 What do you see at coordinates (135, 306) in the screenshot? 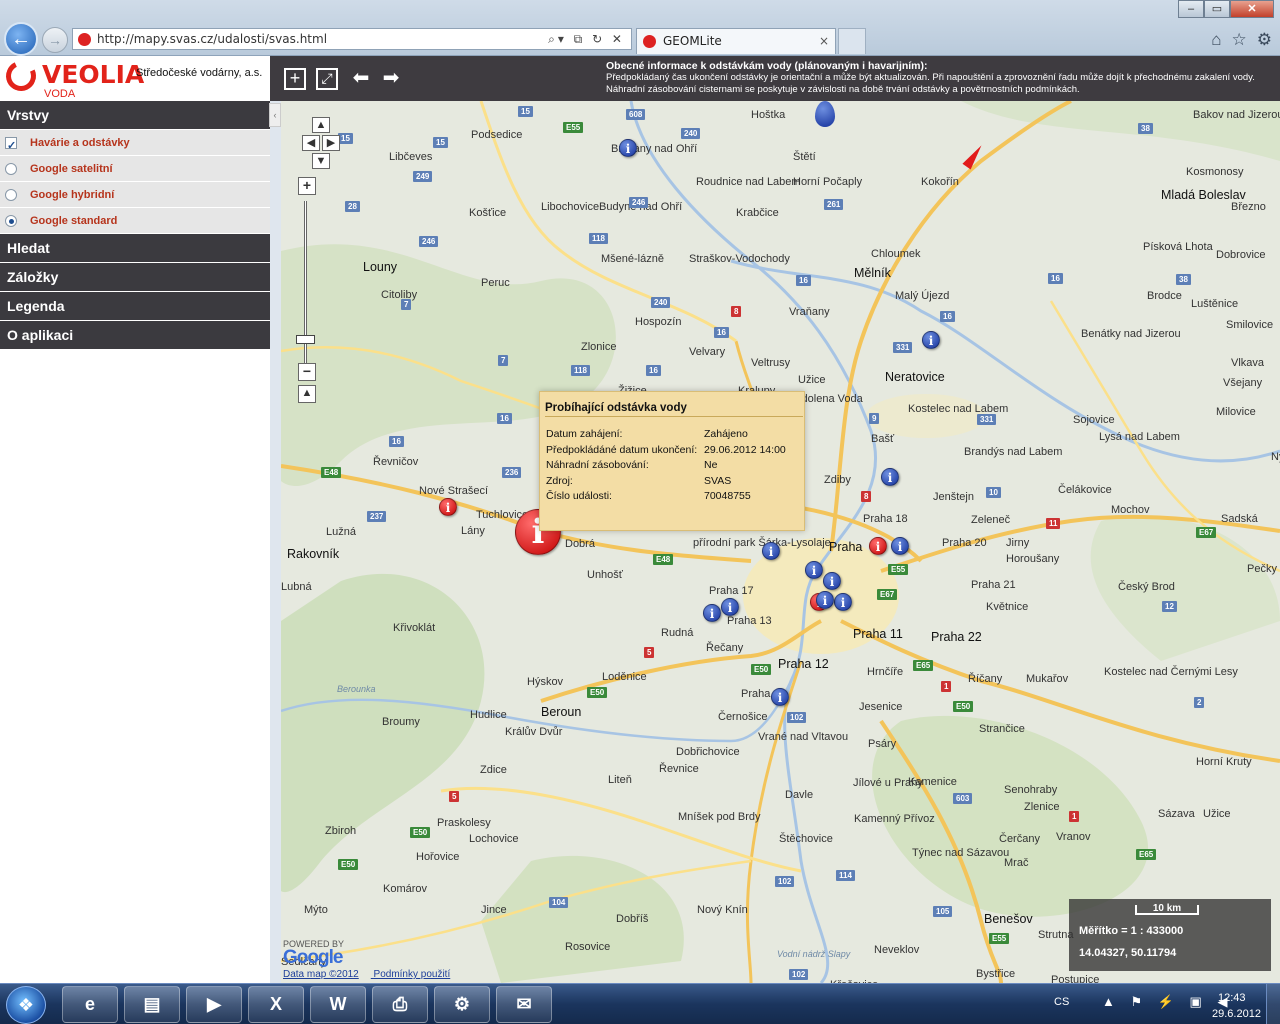
I see `section-legenda: Legenda` at bounding box center [135, 306].